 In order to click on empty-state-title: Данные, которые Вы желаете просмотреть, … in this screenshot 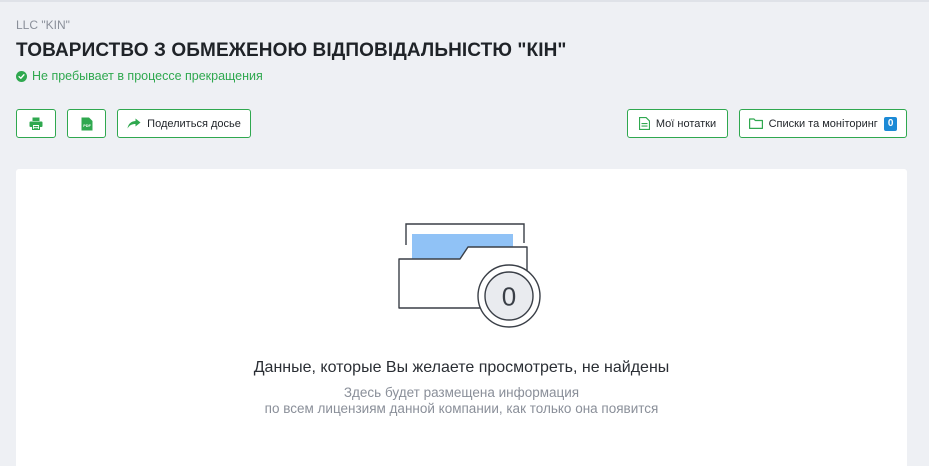, I will do `click(461, 367)`.